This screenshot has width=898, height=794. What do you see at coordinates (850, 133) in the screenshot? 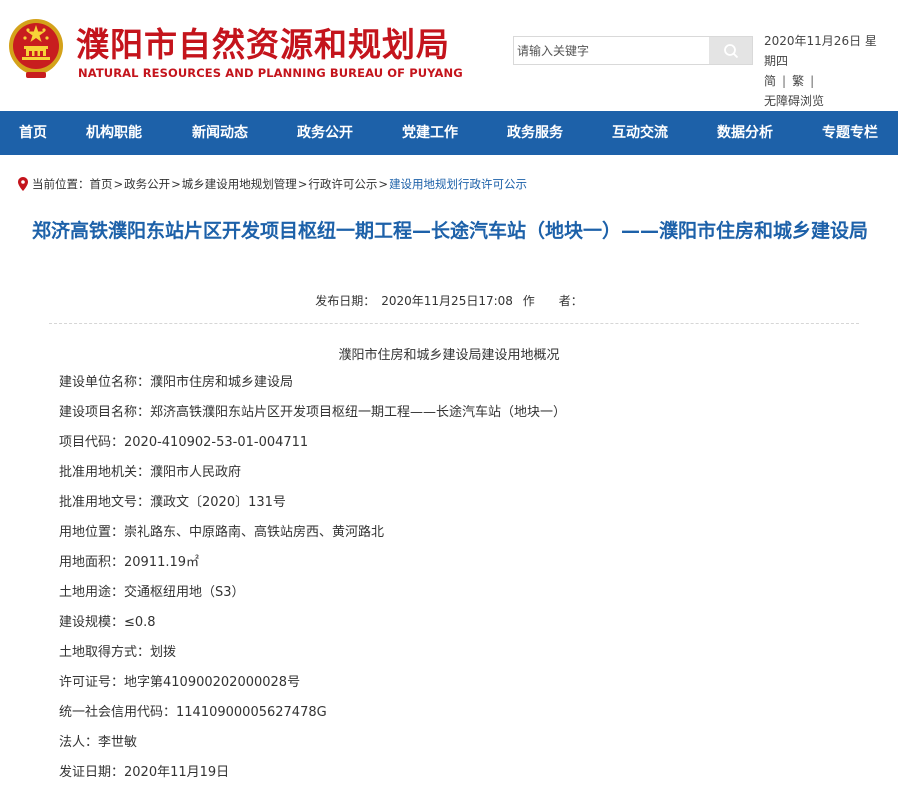
I see `nav-item-special-topics: 专题专栏` at bounding box center [850, 133].